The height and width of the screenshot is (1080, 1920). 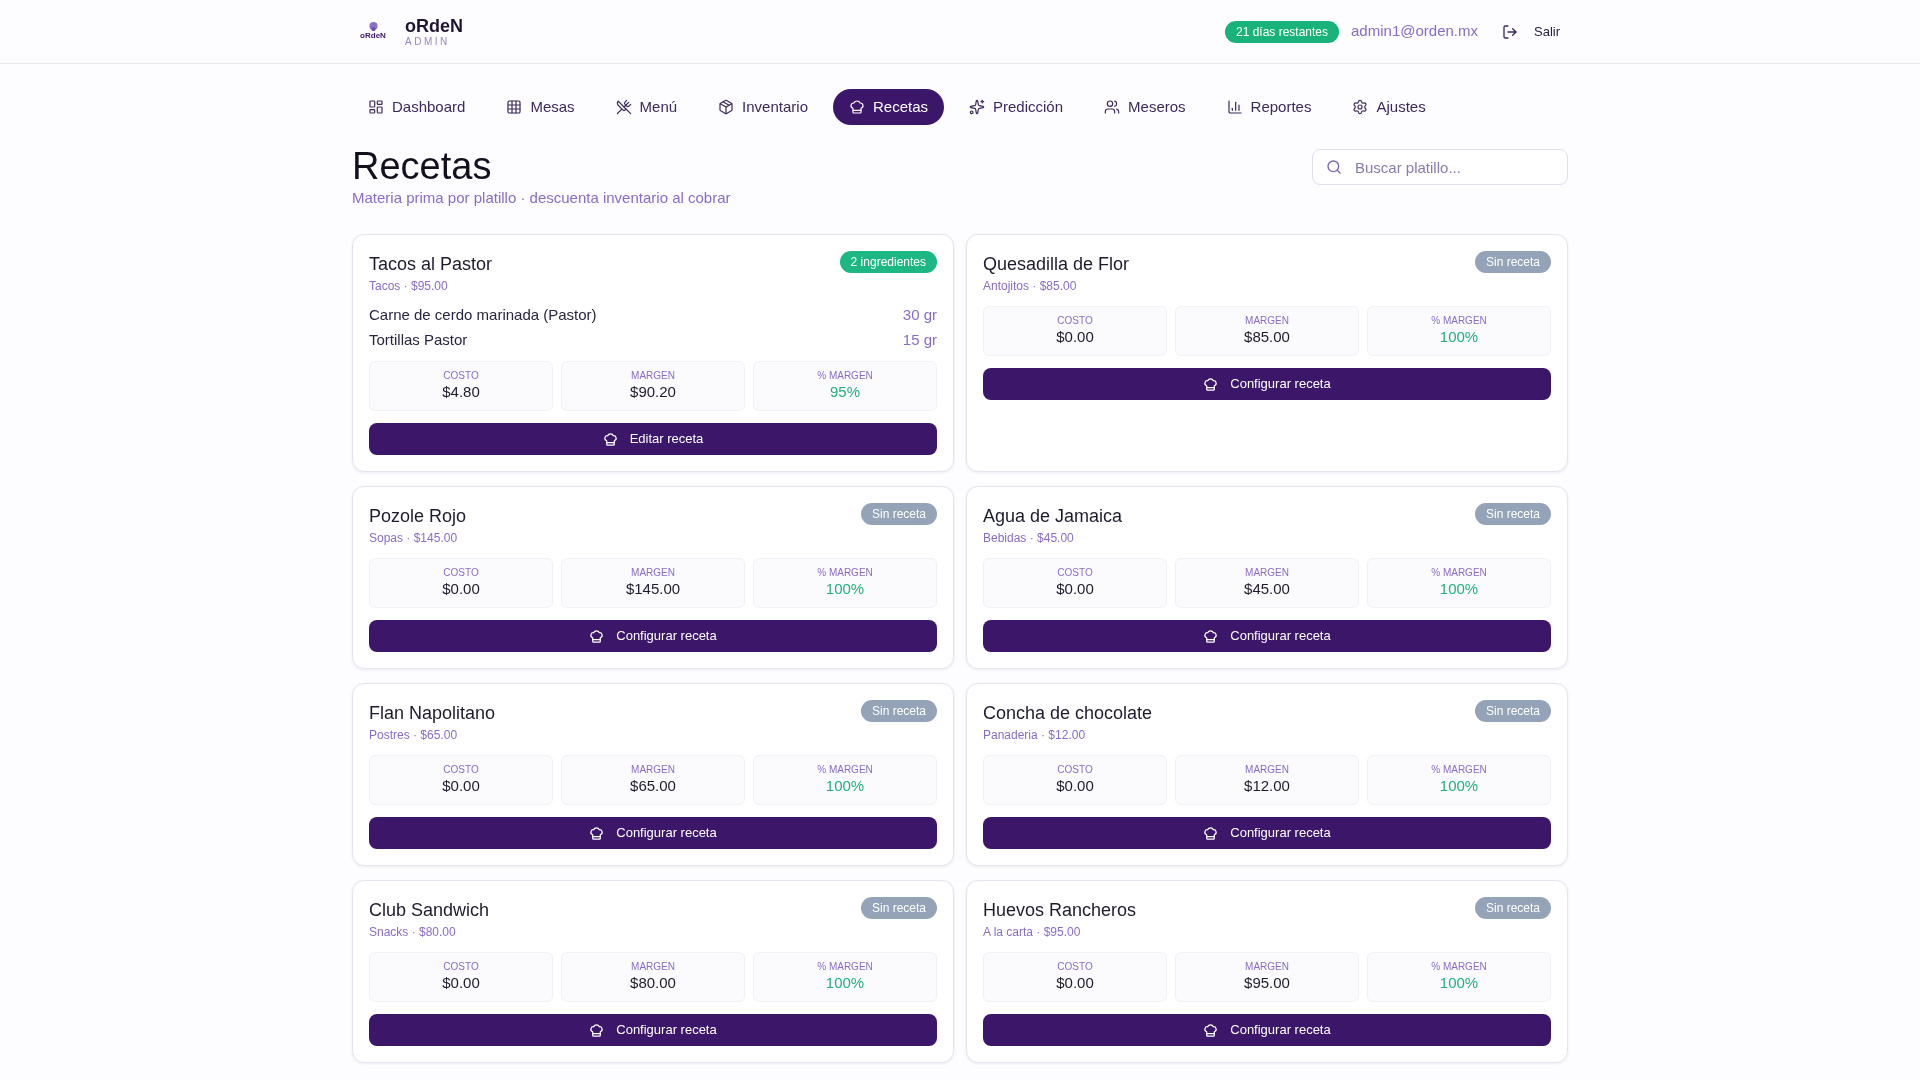 I want to click on recipe-name: Huevos Rancheros, so click(x=1060, y=910).